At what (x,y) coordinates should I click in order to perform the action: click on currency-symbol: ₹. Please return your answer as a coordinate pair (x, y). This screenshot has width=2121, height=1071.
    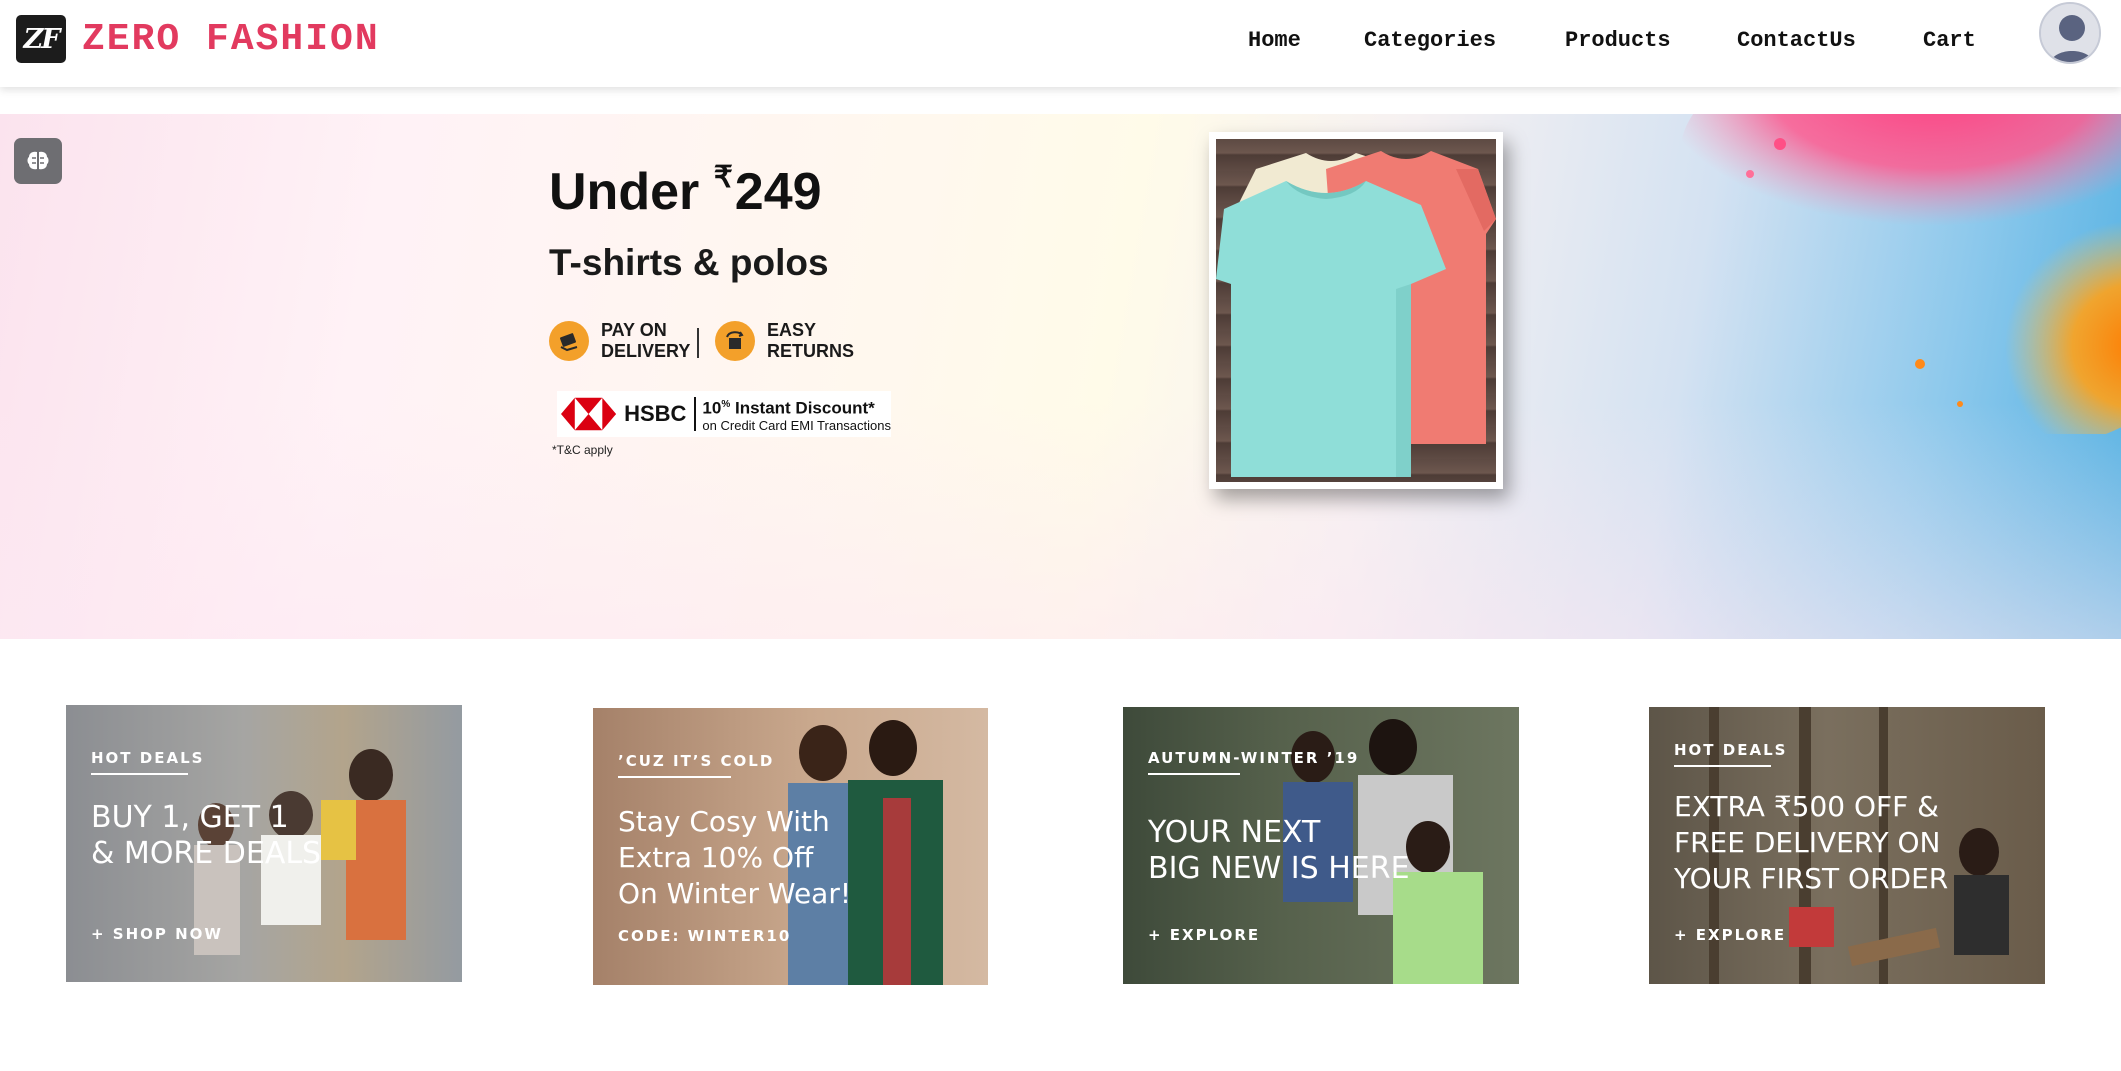
    Looking at the image, I should click on (723, 177).